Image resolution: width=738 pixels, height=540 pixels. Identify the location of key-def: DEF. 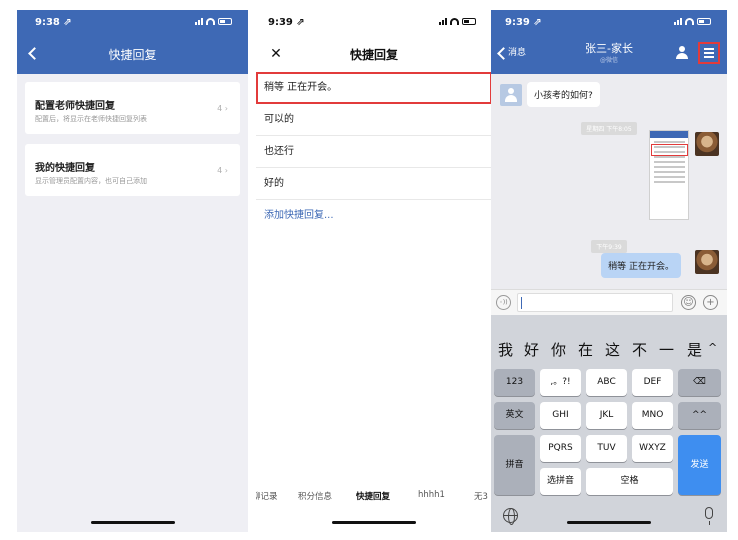
(652, 382).